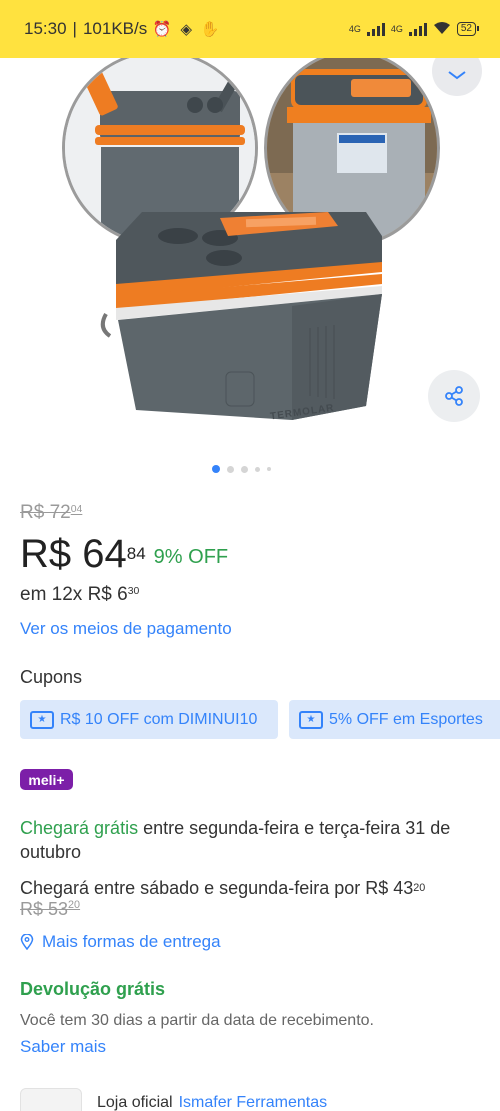  Describe the element at coordinates (159, 719) in the screenshot. I see `coupon-label: R$ 10 OFF com DIMINUI10` at that location.